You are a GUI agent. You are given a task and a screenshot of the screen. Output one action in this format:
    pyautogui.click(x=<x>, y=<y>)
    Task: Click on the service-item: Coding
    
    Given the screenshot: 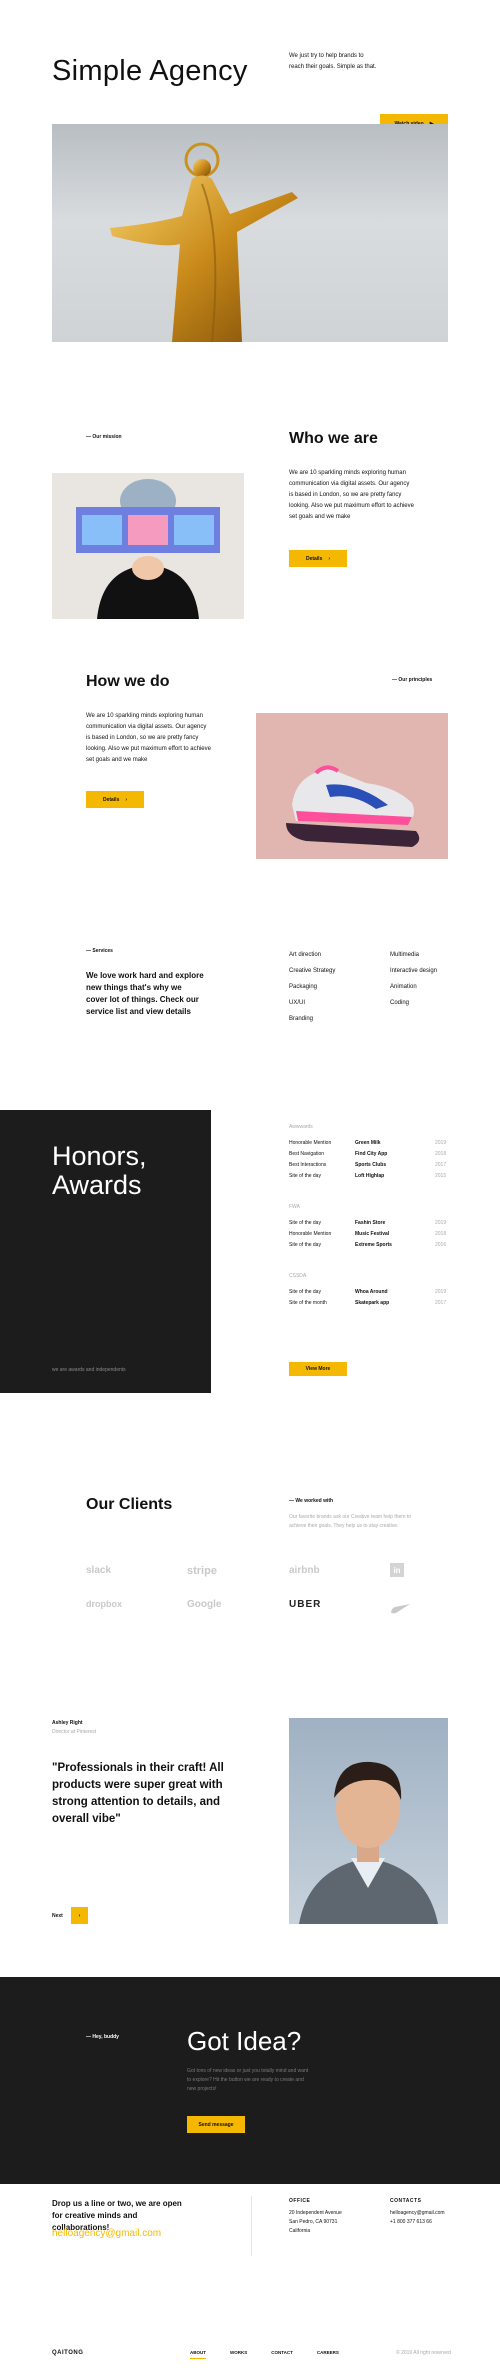 What is the action you would take?
    pyautogui.click(x=413, y=1003)
    